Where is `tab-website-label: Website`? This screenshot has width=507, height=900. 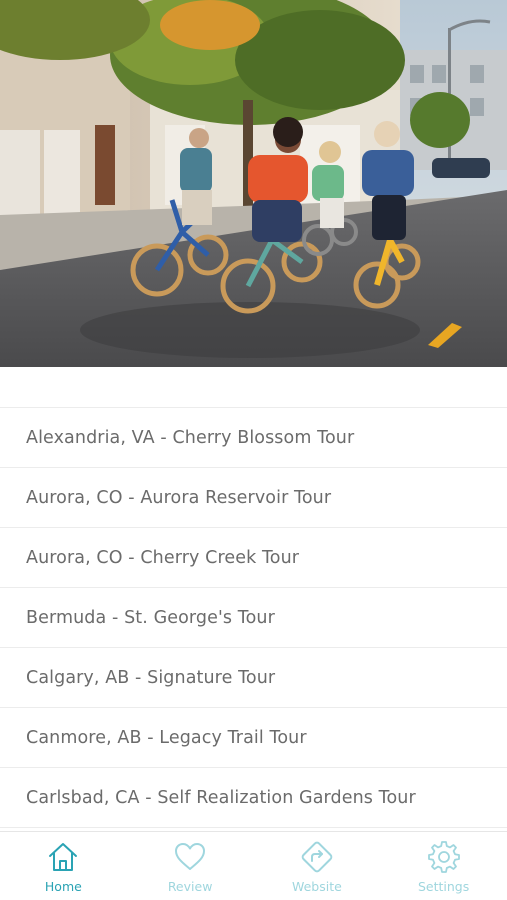 tab-website-label: Website is located at coordinates (316, 886).